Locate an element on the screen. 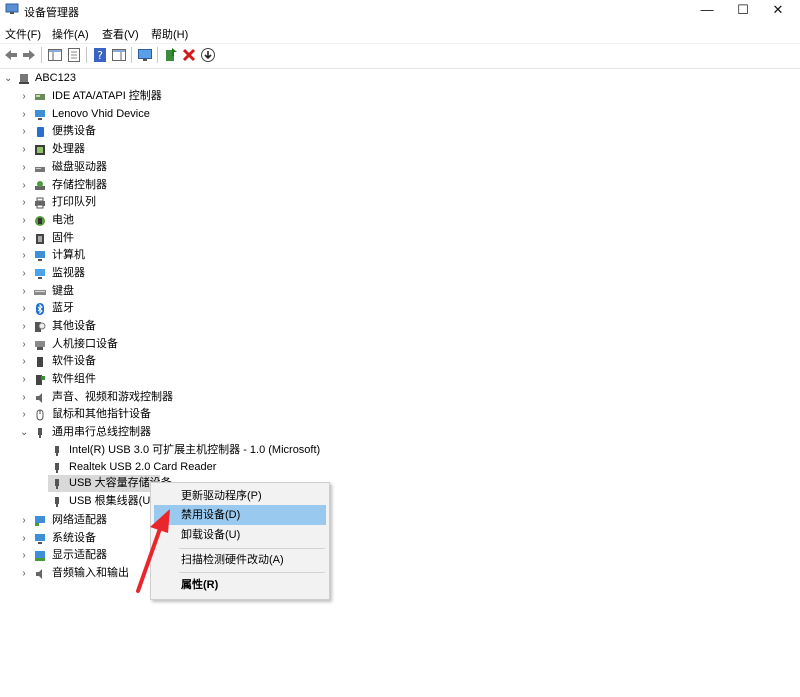 This screenshot has width=800, height=697. tree-root: ⌄ ABC123 is located at coordinates (150, 78).